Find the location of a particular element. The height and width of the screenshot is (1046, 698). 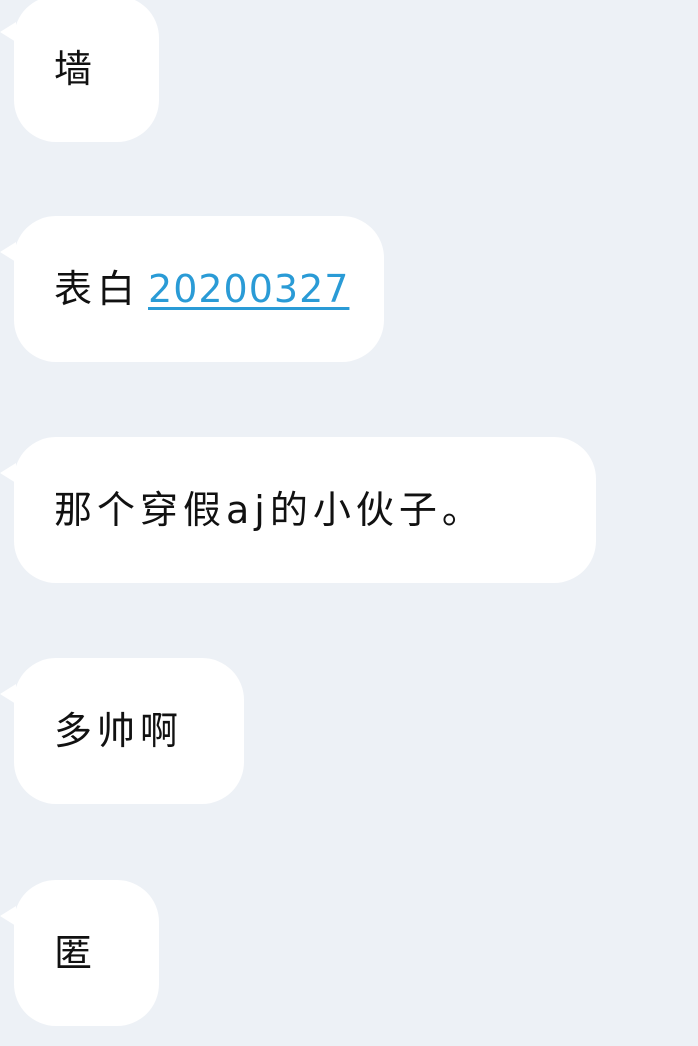

message-bubble: 那个穿假aj的小伙子。 is located at coordinates (298, 510).